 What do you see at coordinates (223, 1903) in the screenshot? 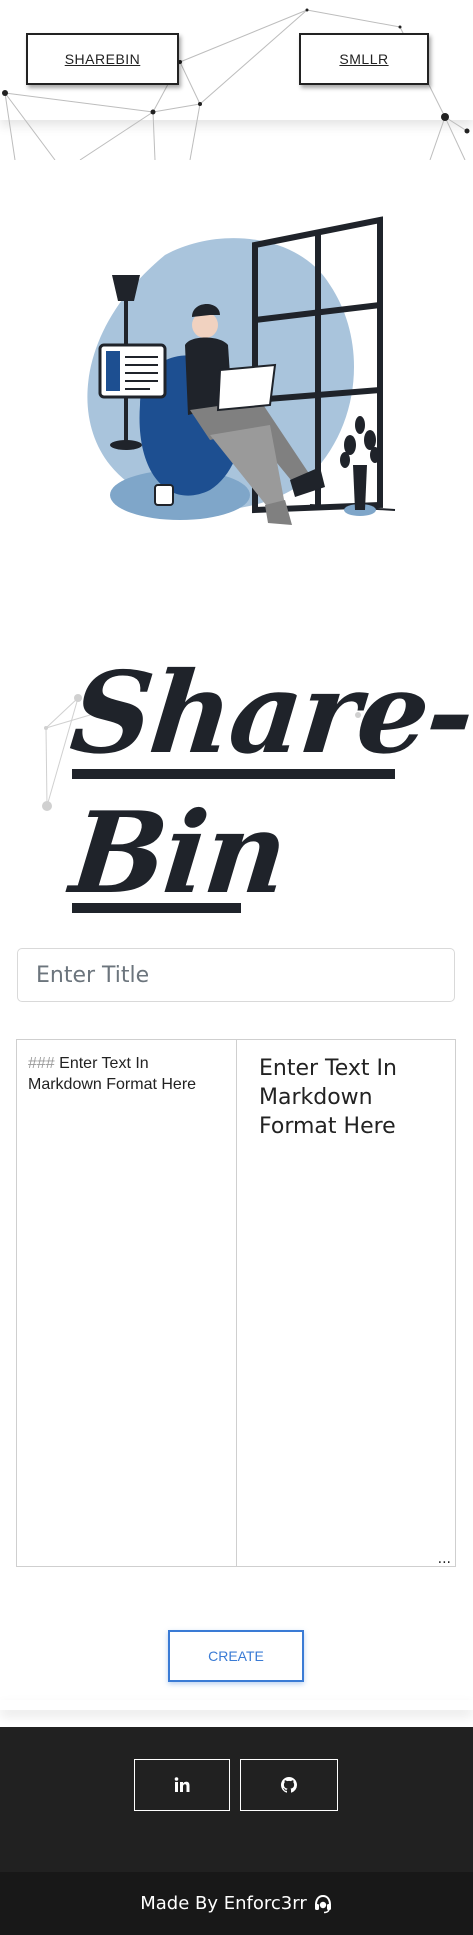
I see `footer-credit-text: Made By Enforc3rr` at bounding box center [223, 1903].